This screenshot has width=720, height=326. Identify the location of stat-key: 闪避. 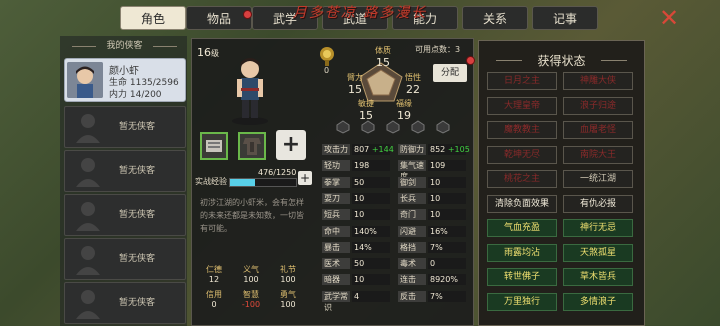
(412, 231).